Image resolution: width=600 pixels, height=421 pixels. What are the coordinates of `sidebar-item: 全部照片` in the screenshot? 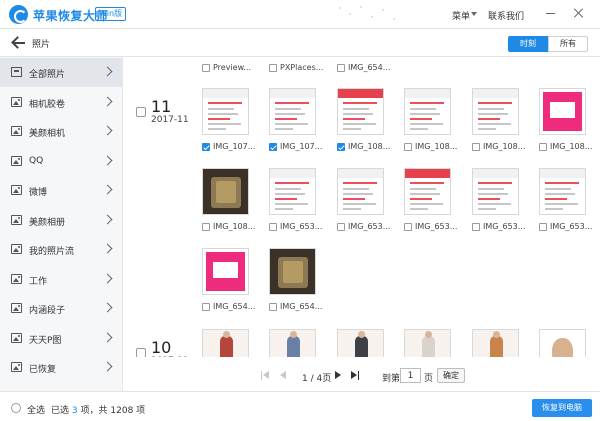 It's located at (61, 72).